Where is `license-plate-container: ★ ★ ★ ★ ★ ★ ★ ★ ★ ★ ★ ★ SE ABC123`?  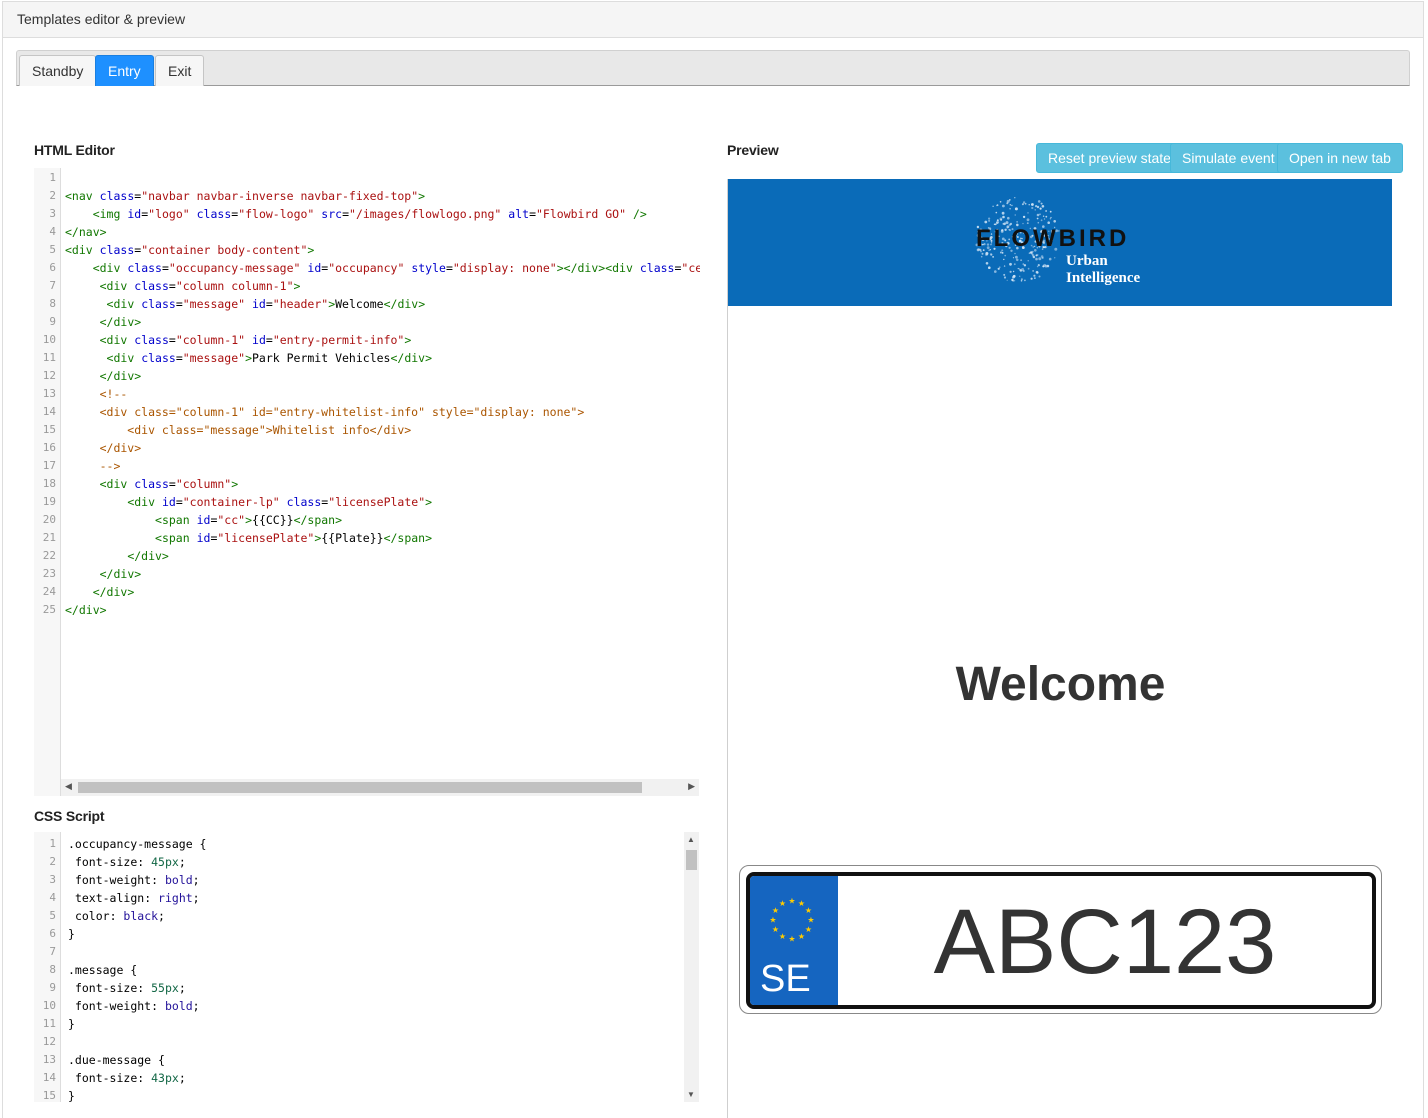
license-plate-container: ★ ★ ★ ★ ★ ★ ★ ★ ★ ★ ★ ★ SE ABC123 is located at coordinates (1060, 939).